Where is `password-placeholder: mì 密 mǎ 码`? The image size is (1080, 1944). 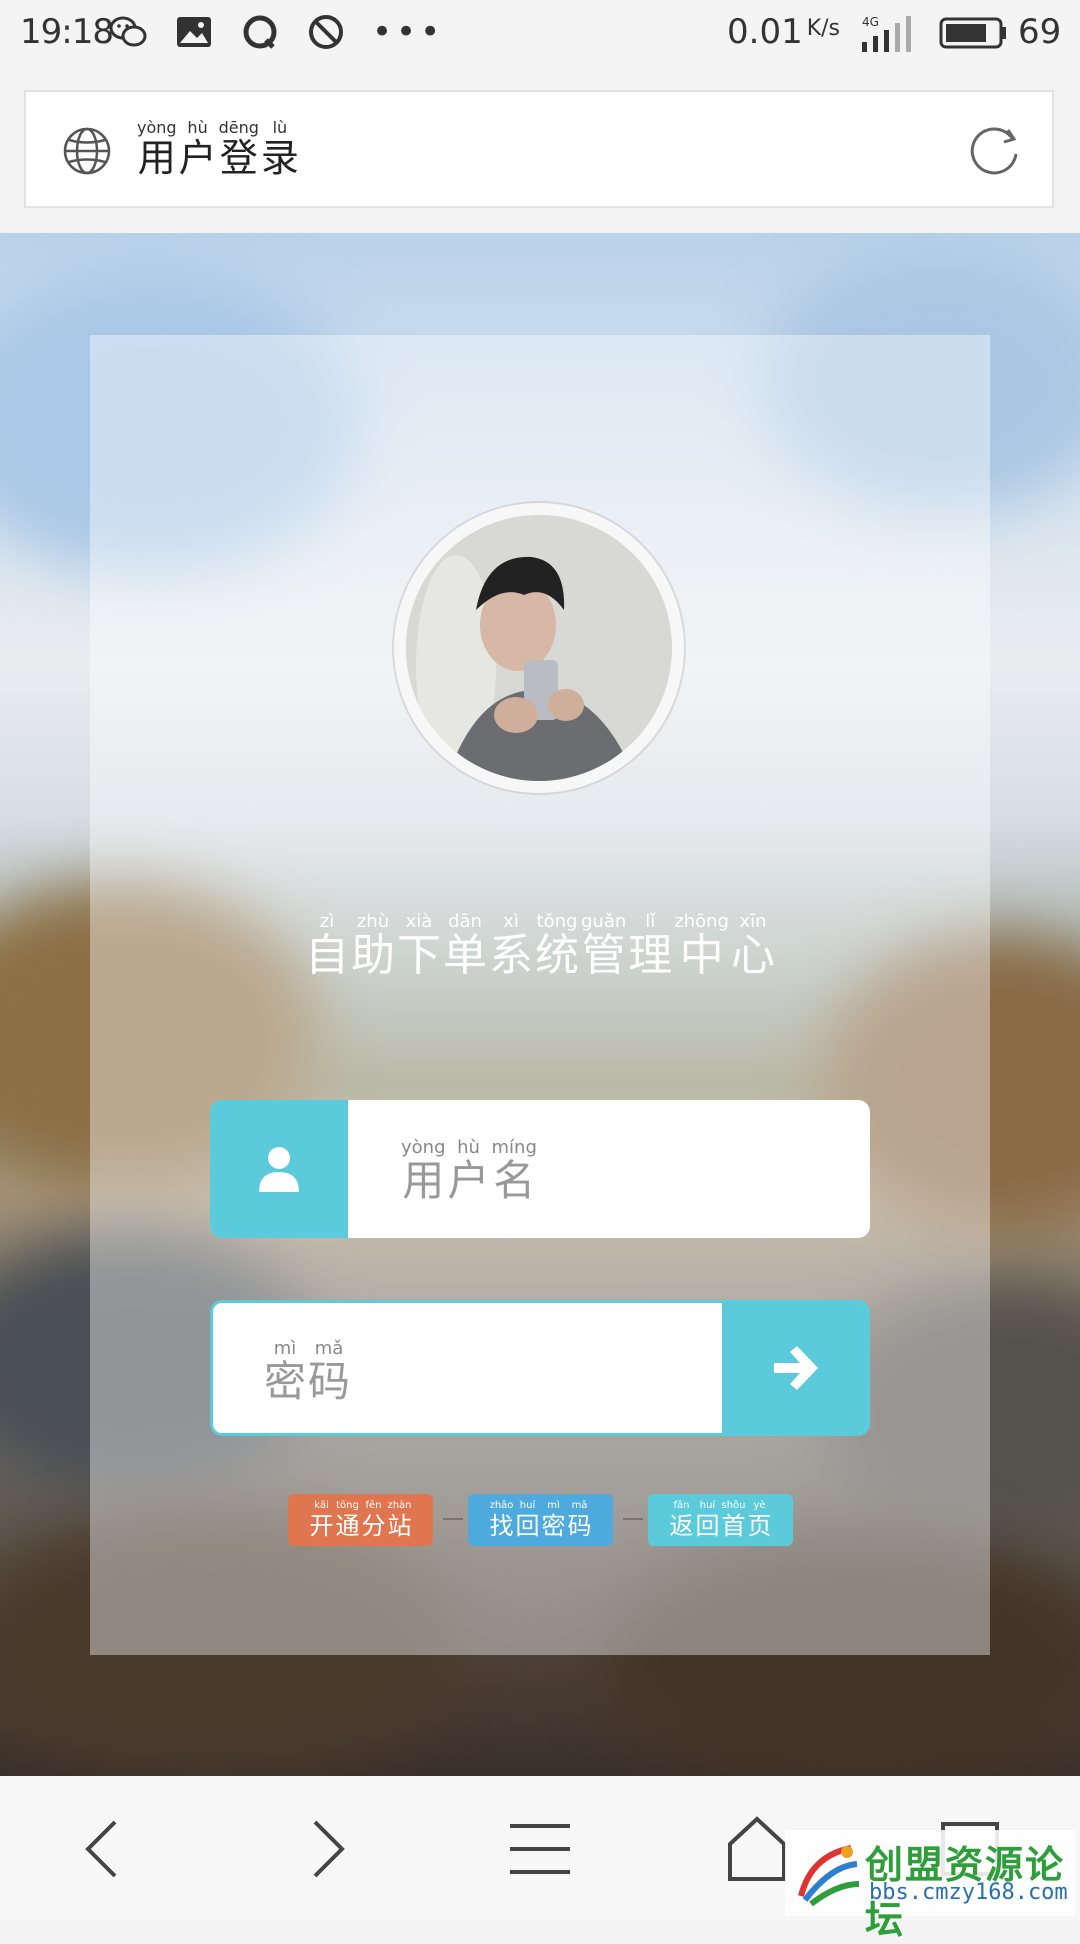 password-placeholder: mì 密 mǎ 码 is located at coordinates (307, 1372).